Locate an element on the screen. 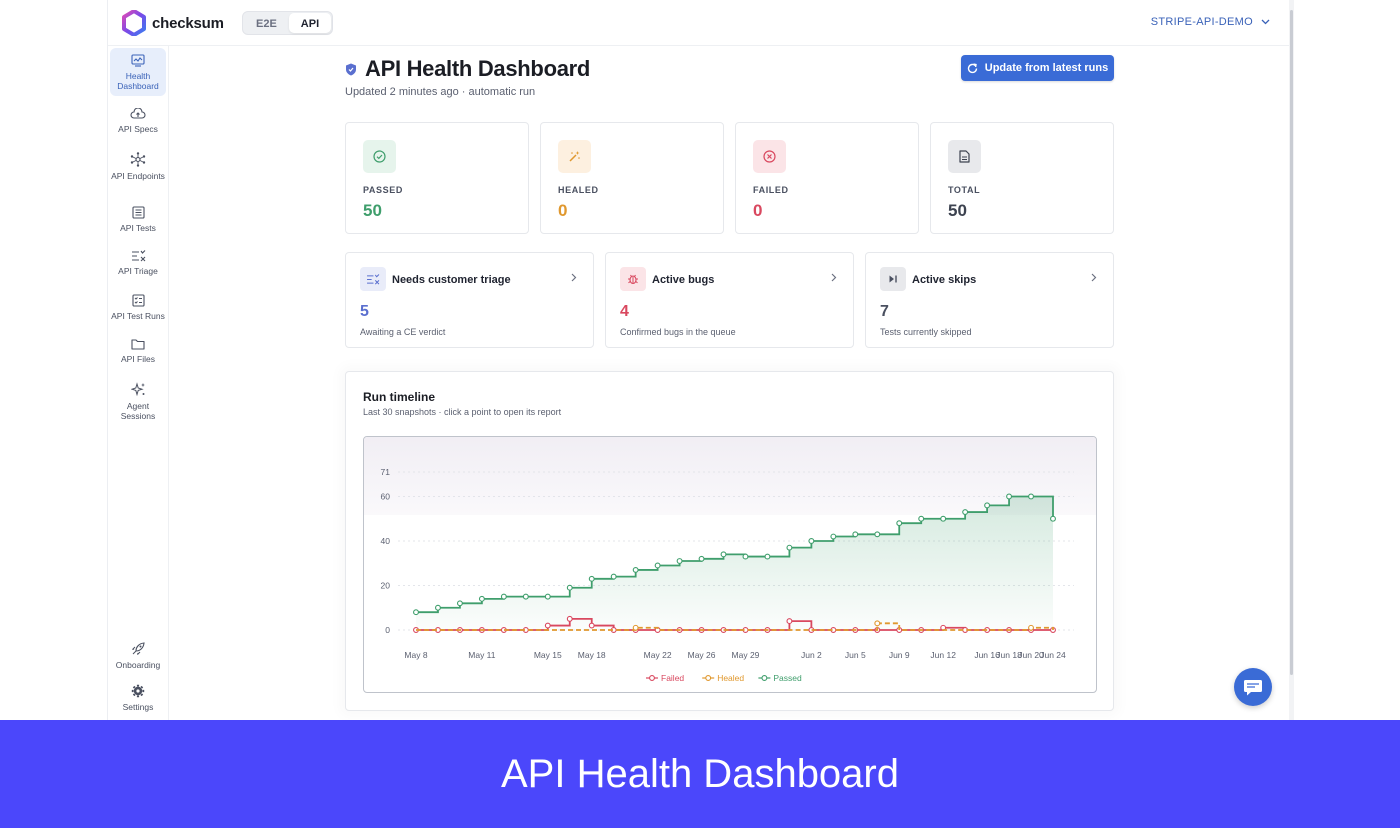 The width and height of the screenshot is (1400, 828). y-tick-label: 60 is located at coordinates (386, 496).